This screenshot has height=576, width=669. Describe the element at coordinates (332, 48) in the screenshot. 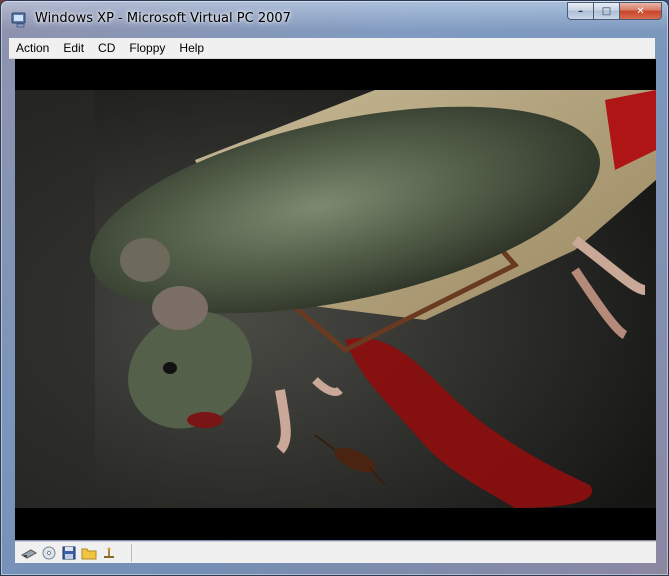

I see `menu-bar: Action Edit CD Floppy Help` at that location.